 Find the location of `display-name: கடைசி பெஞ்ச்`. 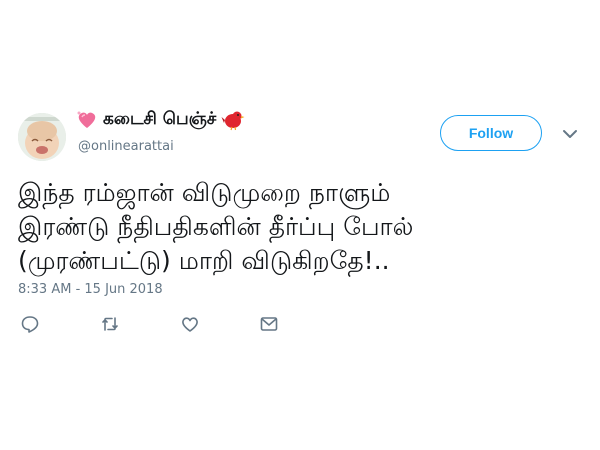

display-name: கடைசி பெஞ்ச் is located at coordinates (160, 120).